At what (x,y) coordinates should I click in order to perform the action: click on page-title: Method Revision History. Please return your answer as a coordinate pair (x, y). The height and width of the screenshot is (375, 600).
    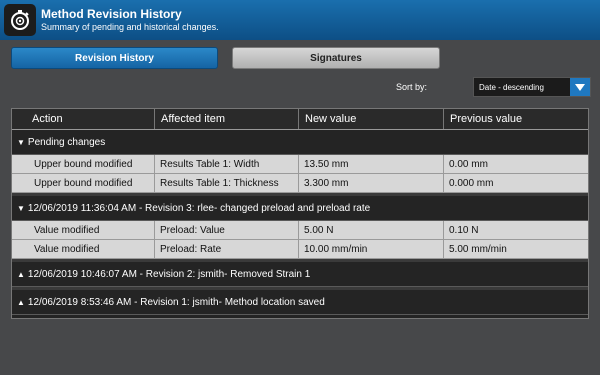
    Looking at the image, I should click on (111, 13).